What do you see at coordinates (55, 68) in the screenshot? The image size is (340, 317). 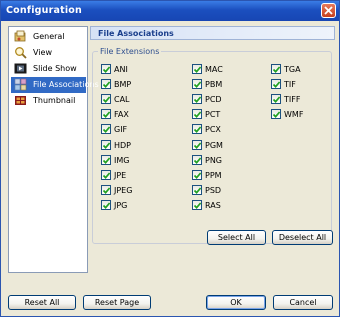 I see `nav-item-label: Slide Show` at bounding box center [55, 68].